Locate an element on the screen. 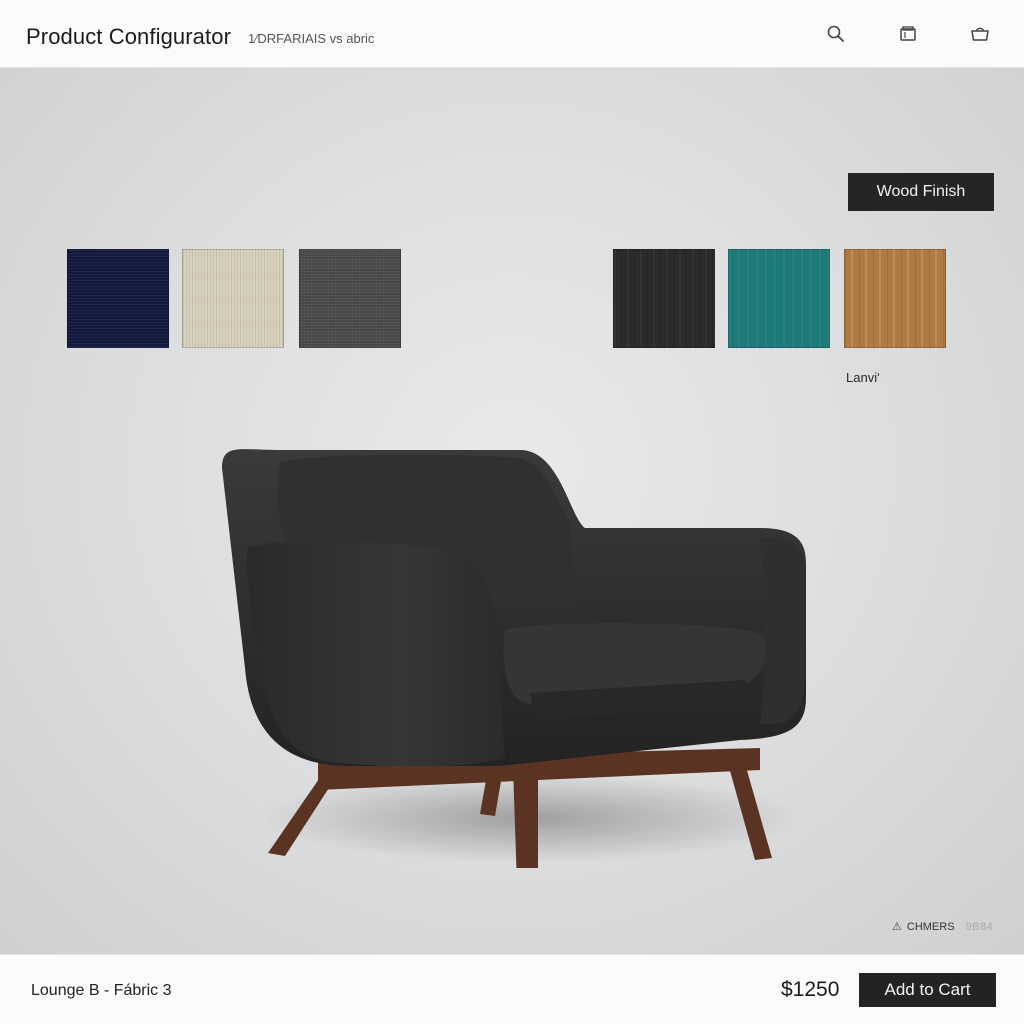 Image resolution: width=1024 pixels, height=1024 pixels. wood-swatch-oak is located at coordinates (895, 298).